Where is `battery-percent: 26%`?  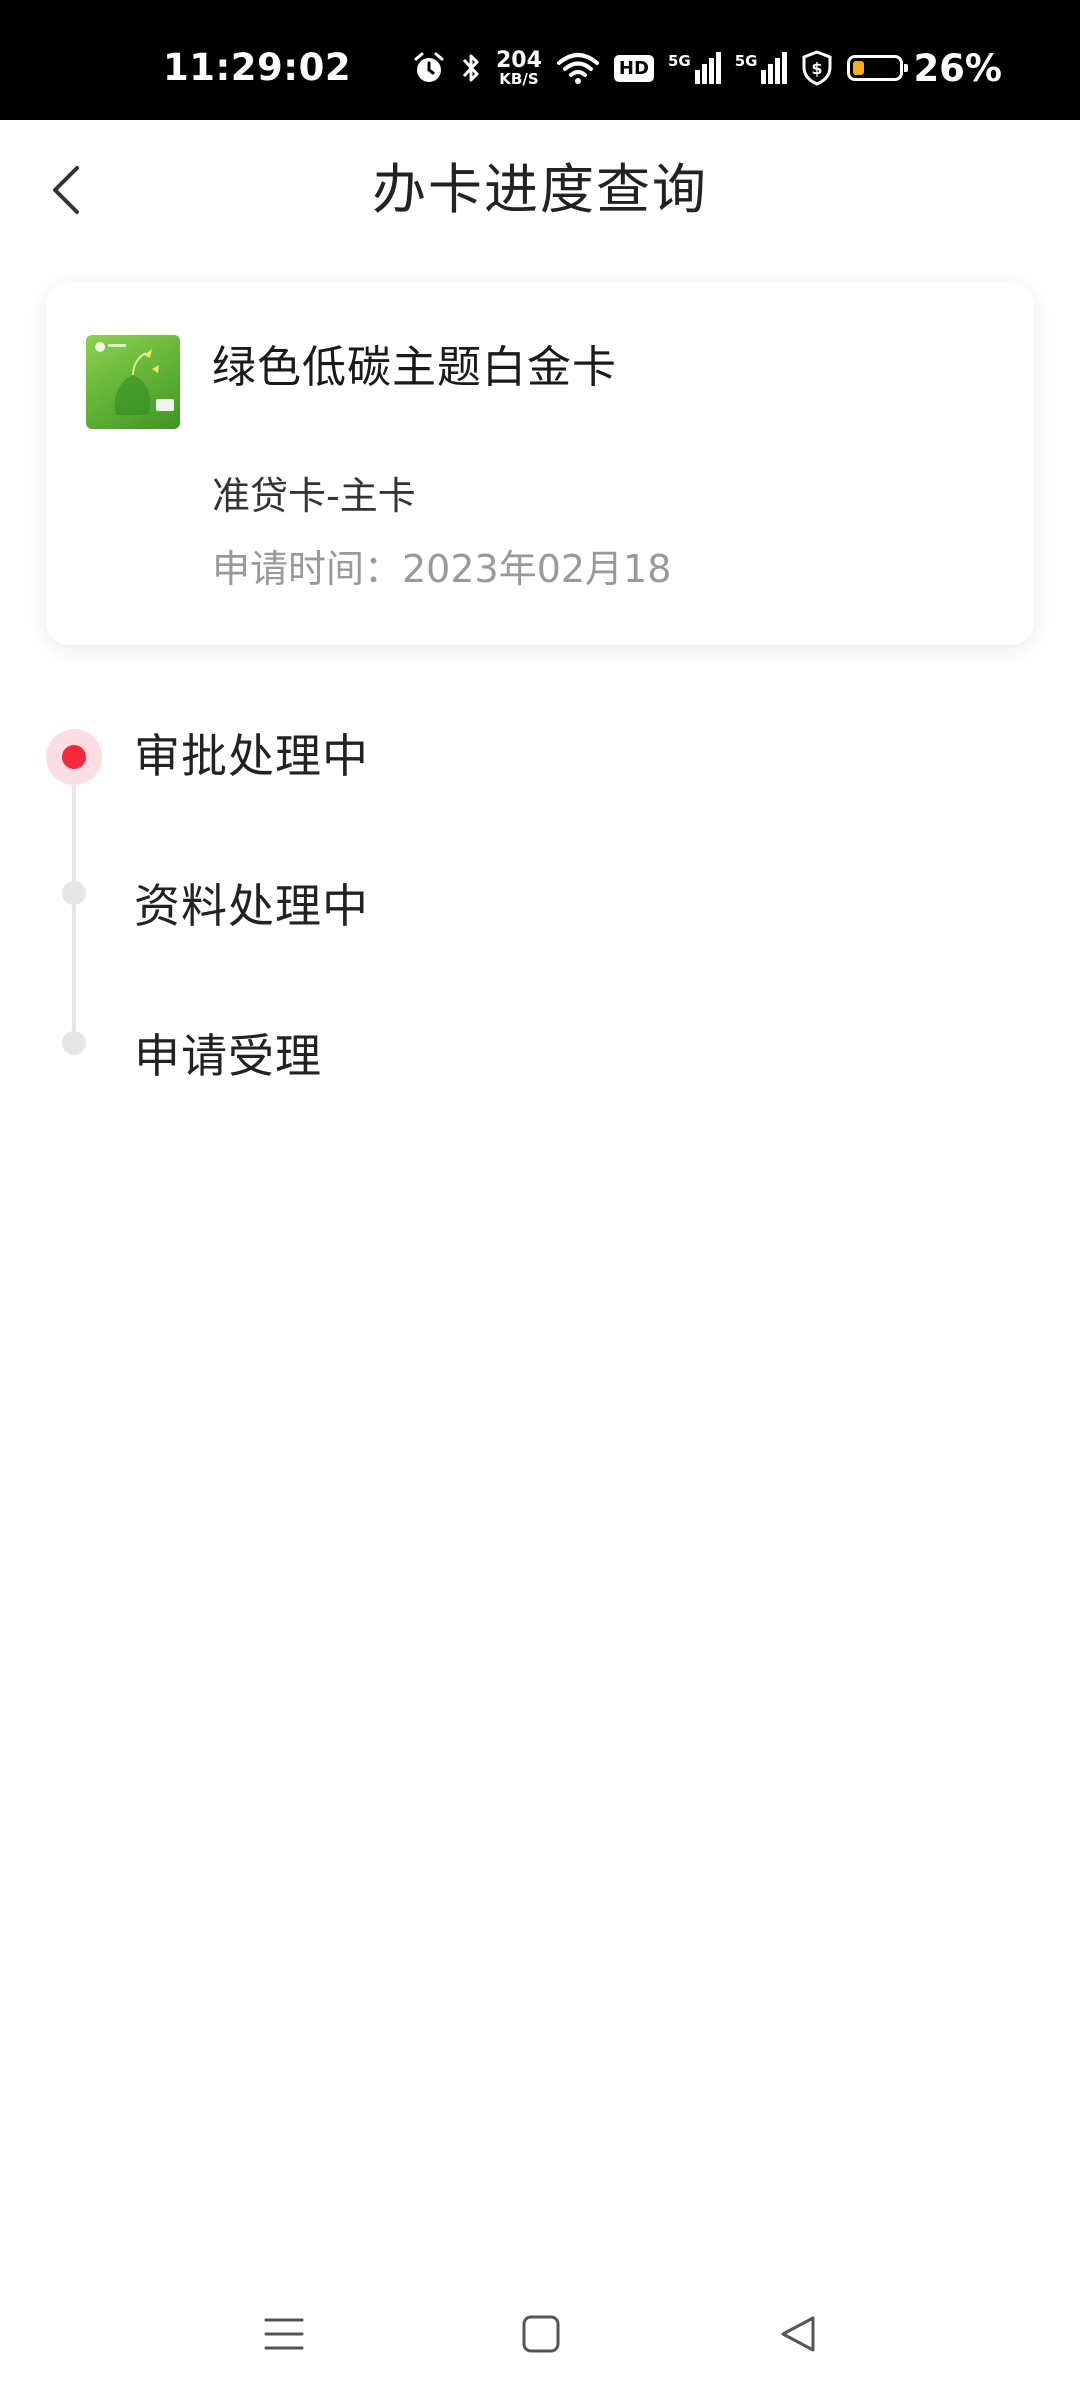 battery-percent: 26% is located at coordinates (957, 68).